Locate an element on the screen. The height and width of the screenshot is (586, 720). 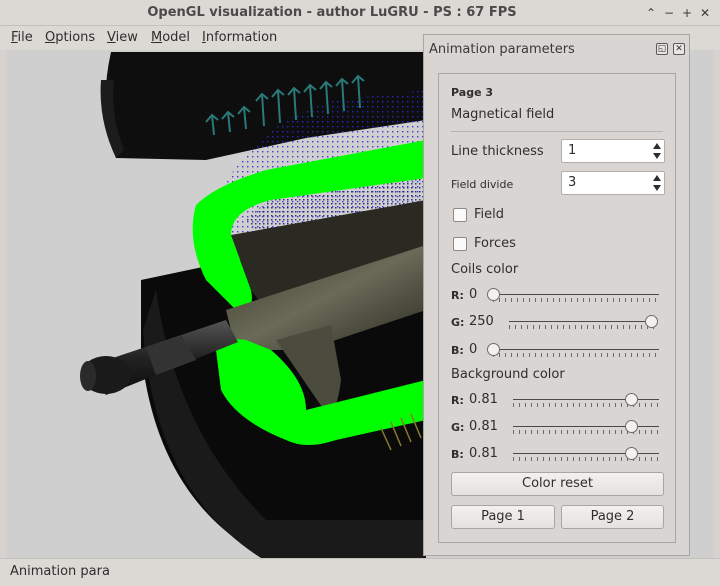
shade-icon: ⌃ is located at coordinates (651, 13).